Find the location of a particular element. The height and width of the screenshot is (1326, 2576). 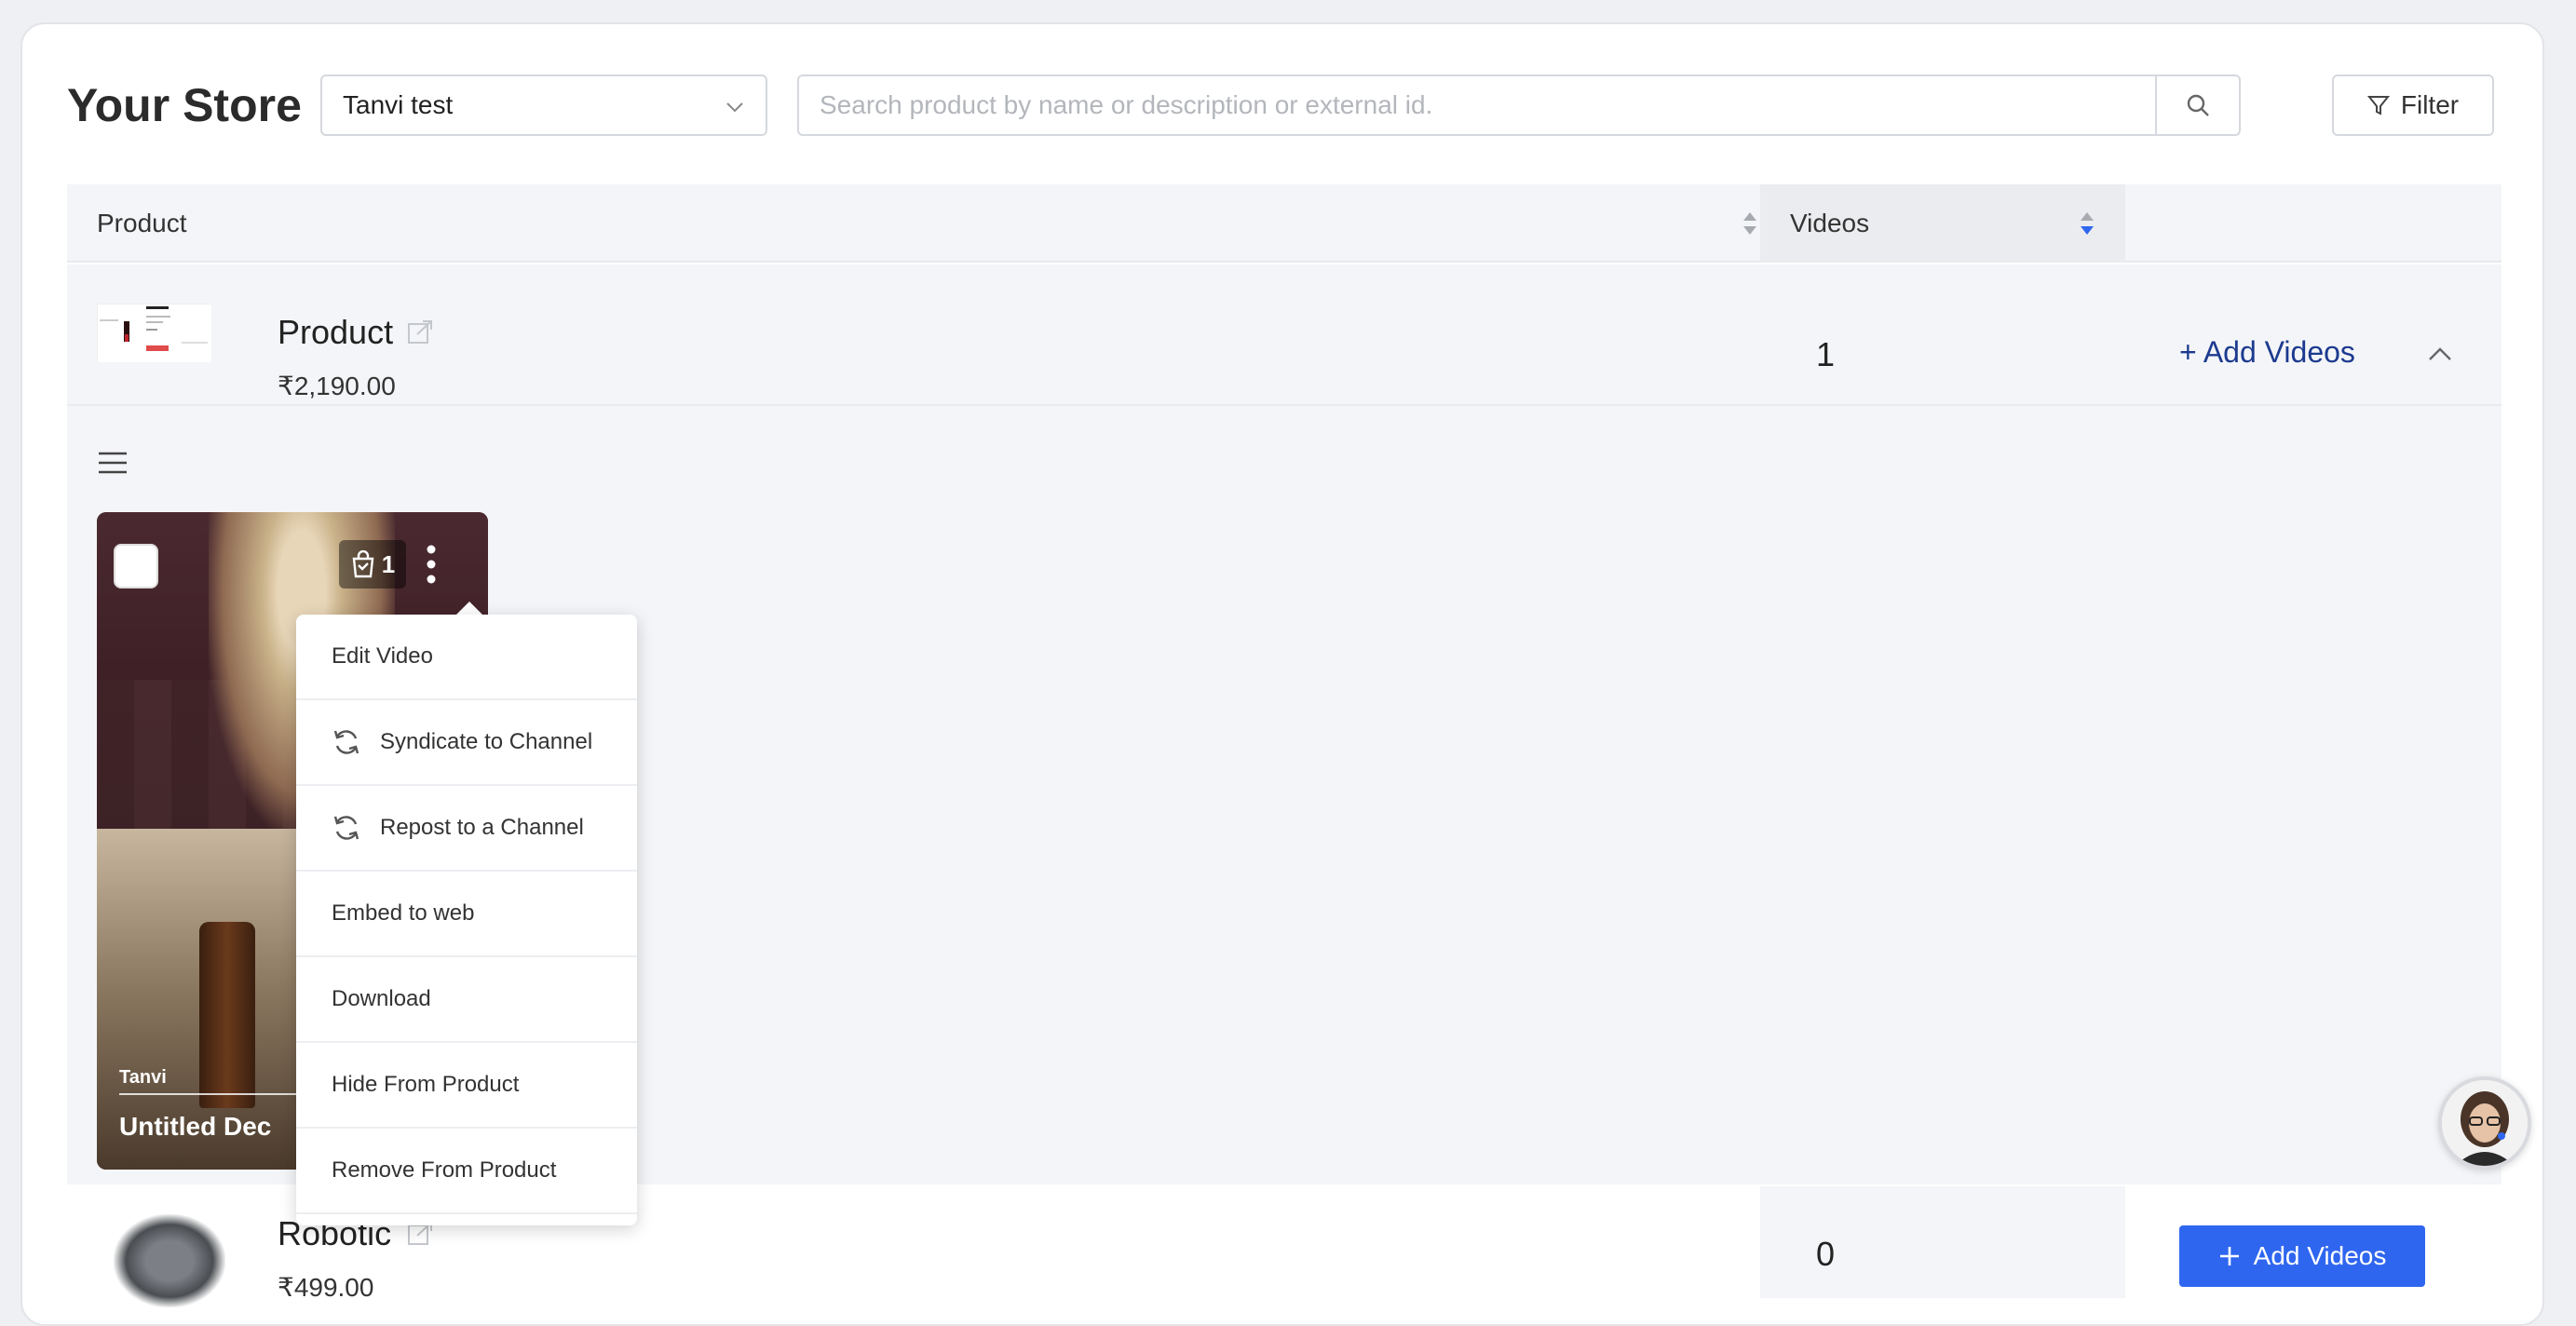

more-options-icon is located at coordinates (431, 564).